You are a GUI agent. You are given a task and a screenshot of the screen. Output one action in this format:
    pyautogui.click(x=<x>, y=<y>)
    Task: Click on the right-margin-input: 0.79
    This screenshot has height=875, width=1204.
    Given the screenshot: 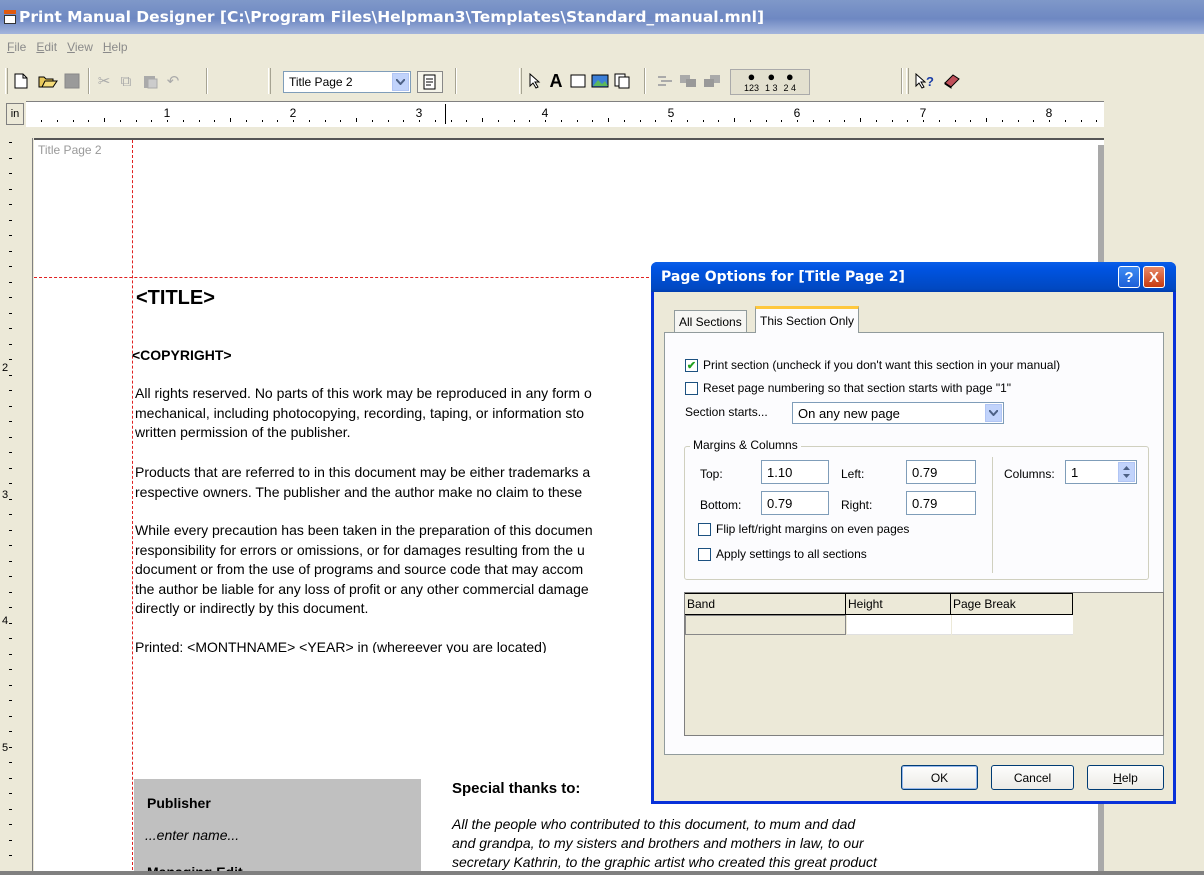 What is the action you would take?
    pyautogui.click(x=941, y=503)
    